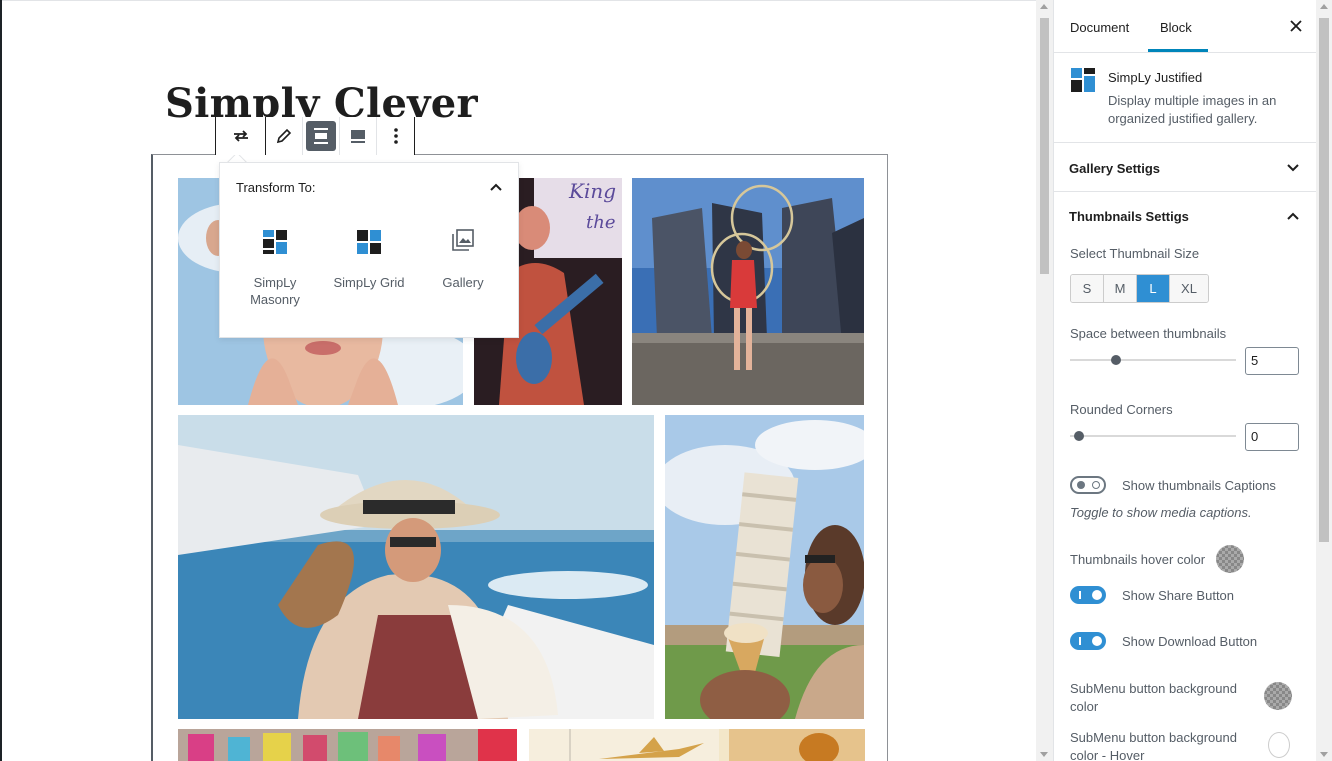  Describe the element at coordinates (520, 0) in the screenshot. I see `top-divider` at that location.